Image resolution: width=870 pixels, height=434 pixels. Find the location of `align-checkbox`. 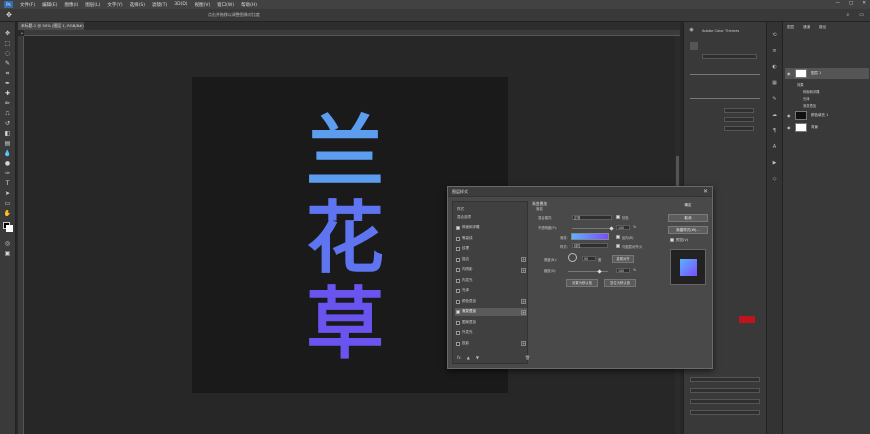

align-checkbox is located at coordinates (618, 246).